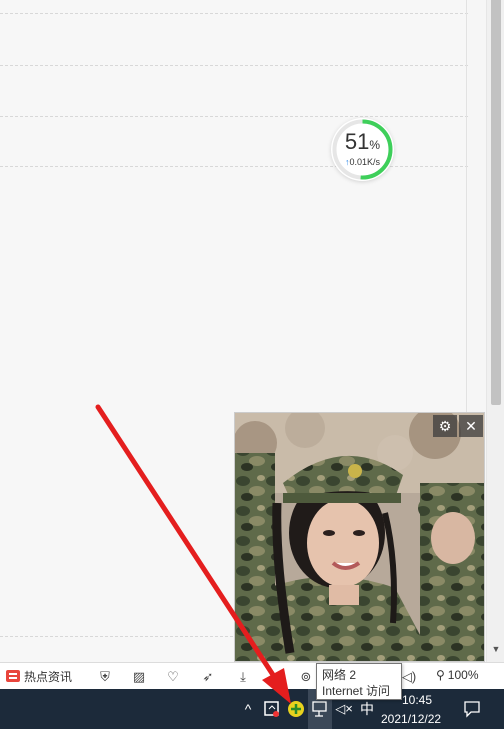 The width and height of the screenshot is (504, 729). Describe the element at coordinates (320, 711) in the screenshot. I see `network-icon` at that location.